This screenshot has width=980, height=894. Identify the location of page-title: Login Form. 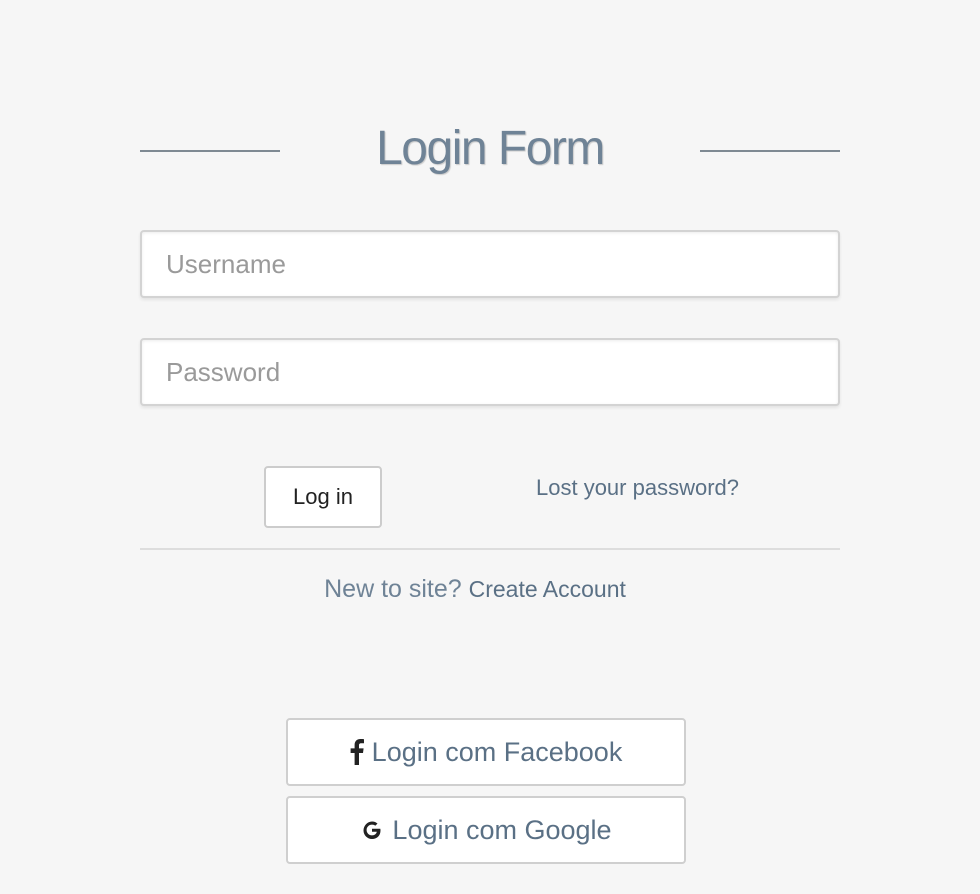
(490, 148).